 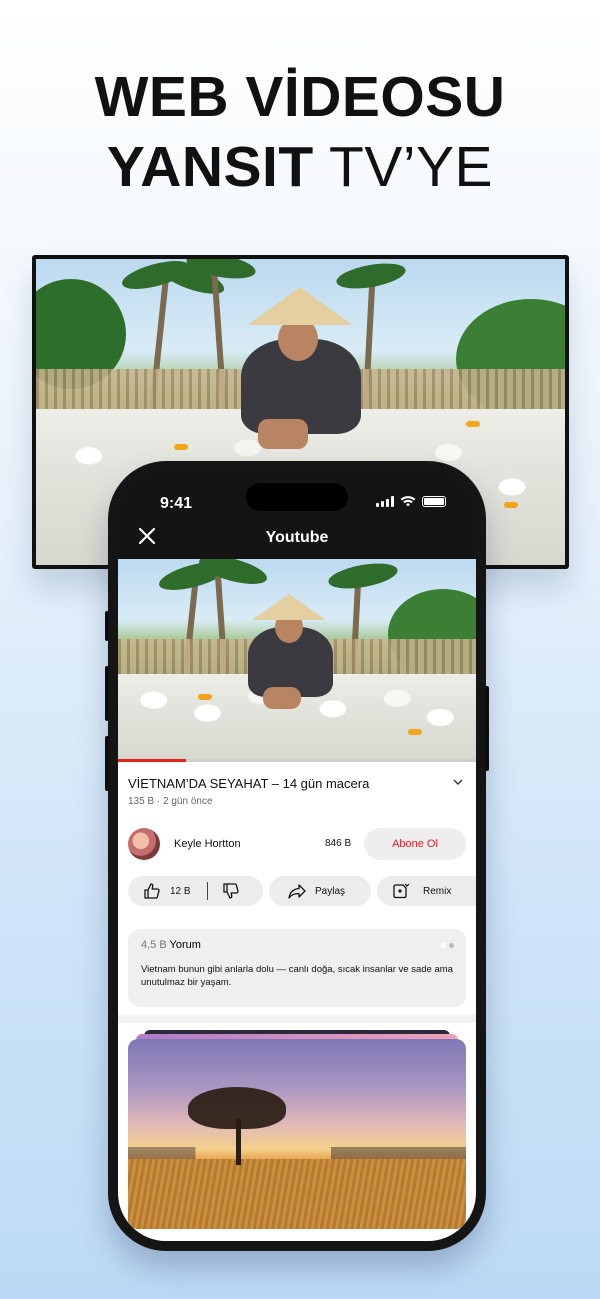 I want to click on signal-icon, so click(x=385, y=501).